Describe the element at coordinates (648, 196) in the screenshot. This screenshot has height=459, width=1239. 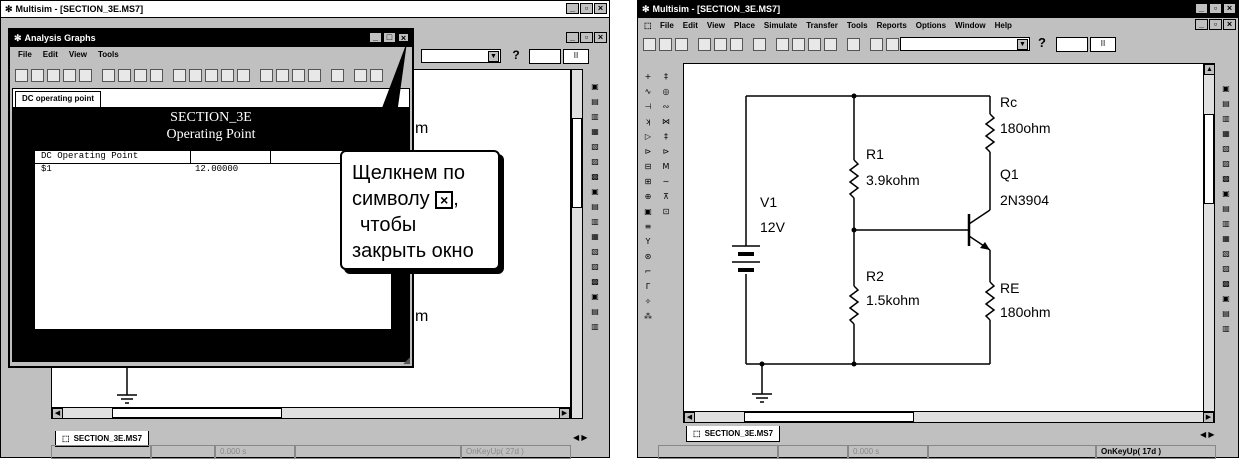
I see `mixed-icon: ⊕` at that location.